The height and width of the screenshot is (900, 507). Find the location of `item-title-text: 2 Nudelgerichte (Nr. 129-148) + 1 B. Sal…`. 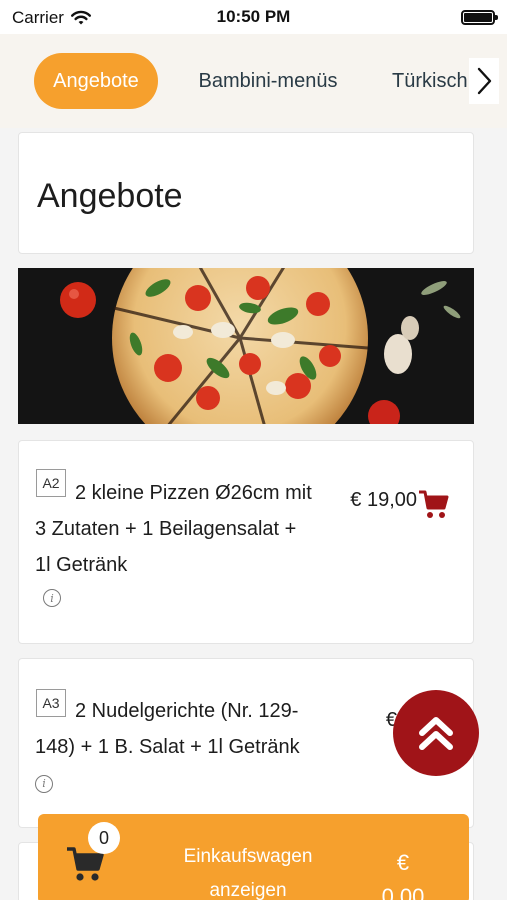

item-title-text: 2 Nudelgerichte (Nr. 129-148) + 1 B. Sal… is located at coordinates (167, 729).